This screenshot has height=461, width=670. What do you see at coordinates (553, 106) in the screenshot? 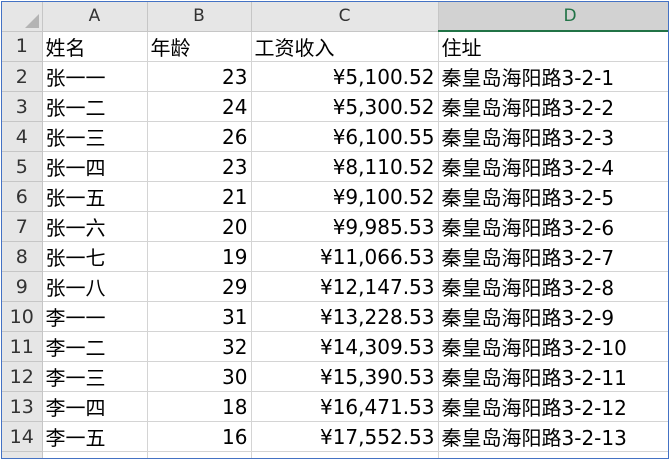
I see `cell-address: 秦皇岛海阳路3-2-2` at bounding box center [553, 106].